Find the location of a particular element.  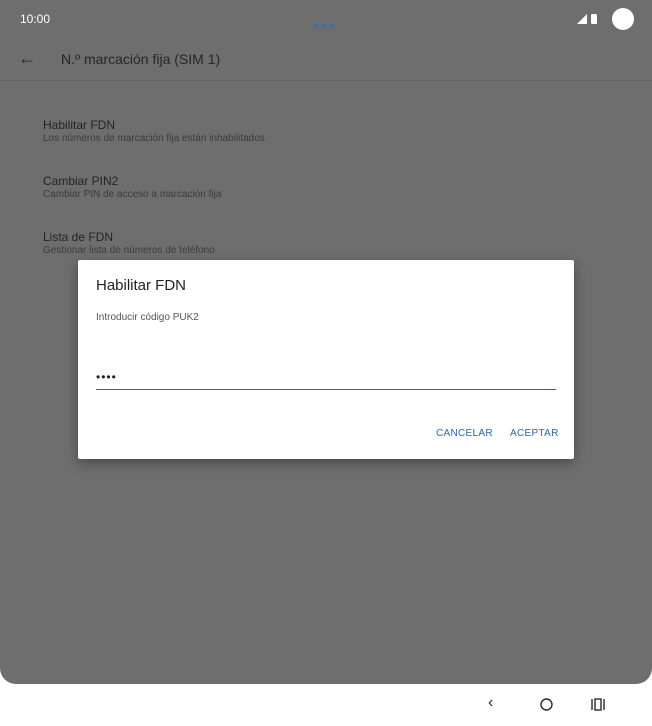

back-arrow-icon: ← is located at coordinates (27, 58).